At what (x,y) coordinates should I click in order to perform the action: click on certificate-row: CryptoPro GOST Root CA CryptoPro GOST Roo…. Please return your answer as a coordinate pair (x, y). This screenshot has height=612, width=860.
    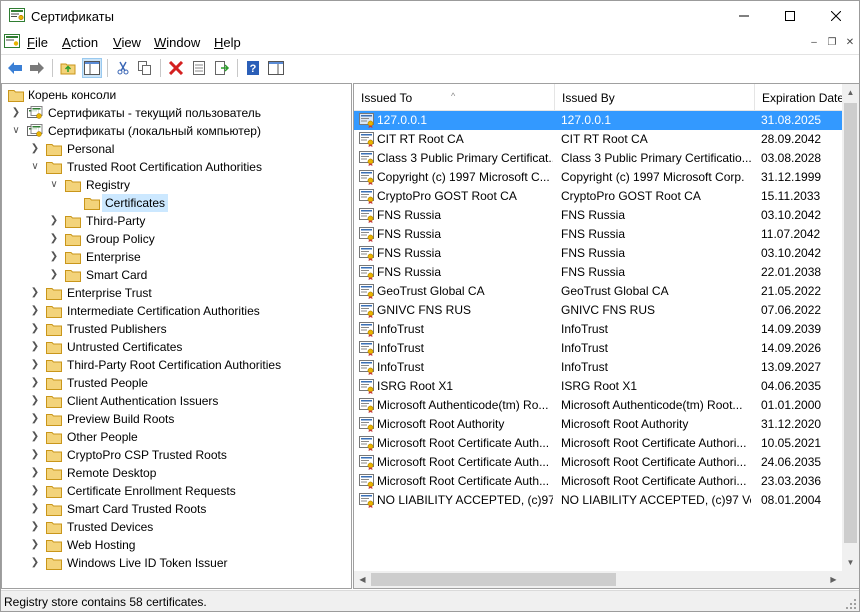
    Looking at the image, I should click on (598, 196).